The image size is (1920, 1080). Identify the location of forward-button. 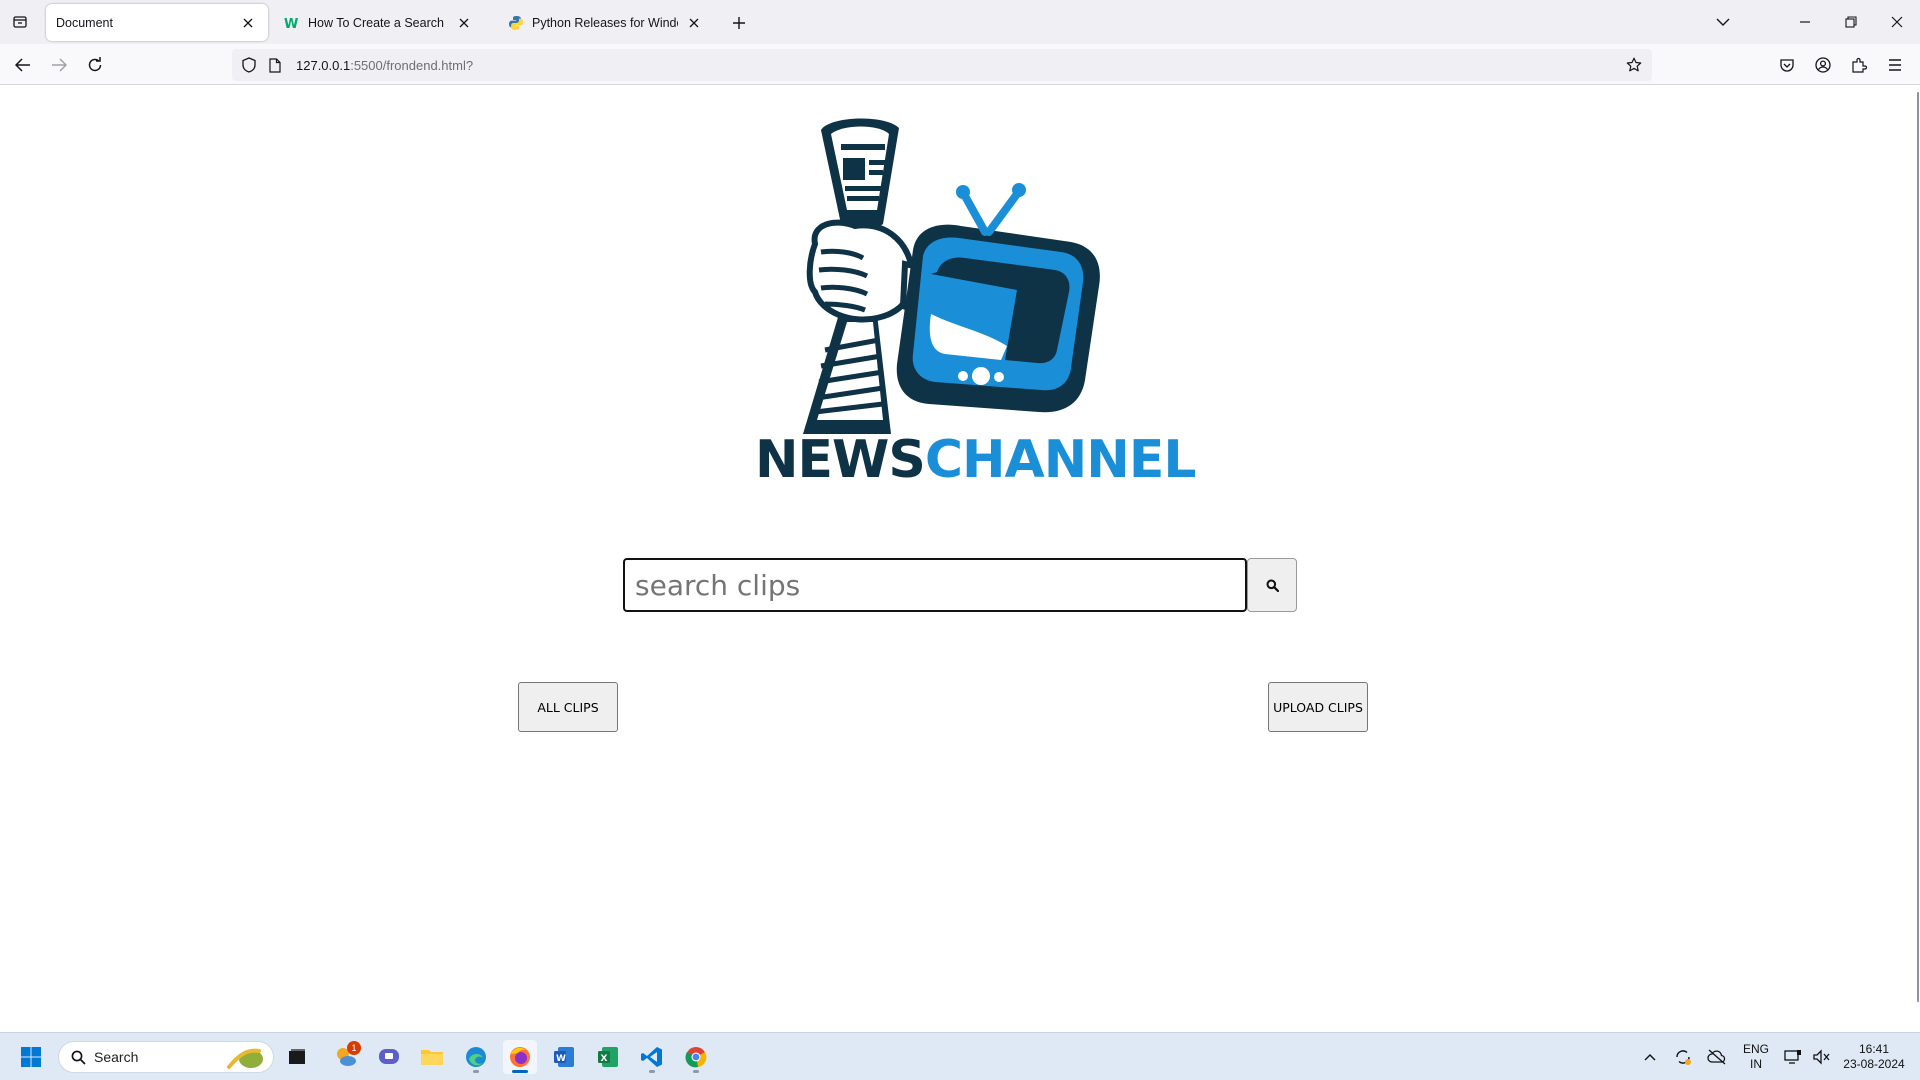
(59, 65).